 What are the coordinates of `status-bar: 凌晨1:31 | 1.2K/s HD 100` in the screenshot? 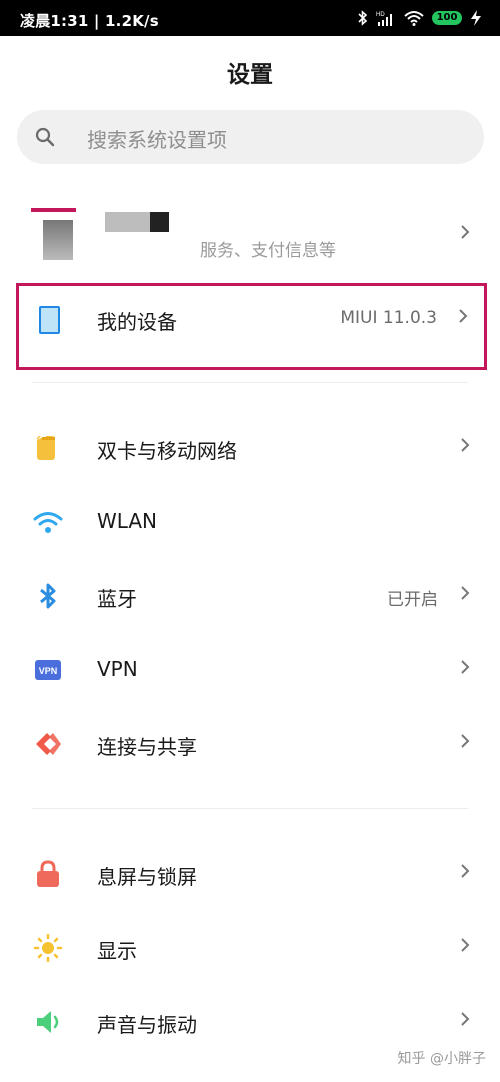 It's located at (250, 18).